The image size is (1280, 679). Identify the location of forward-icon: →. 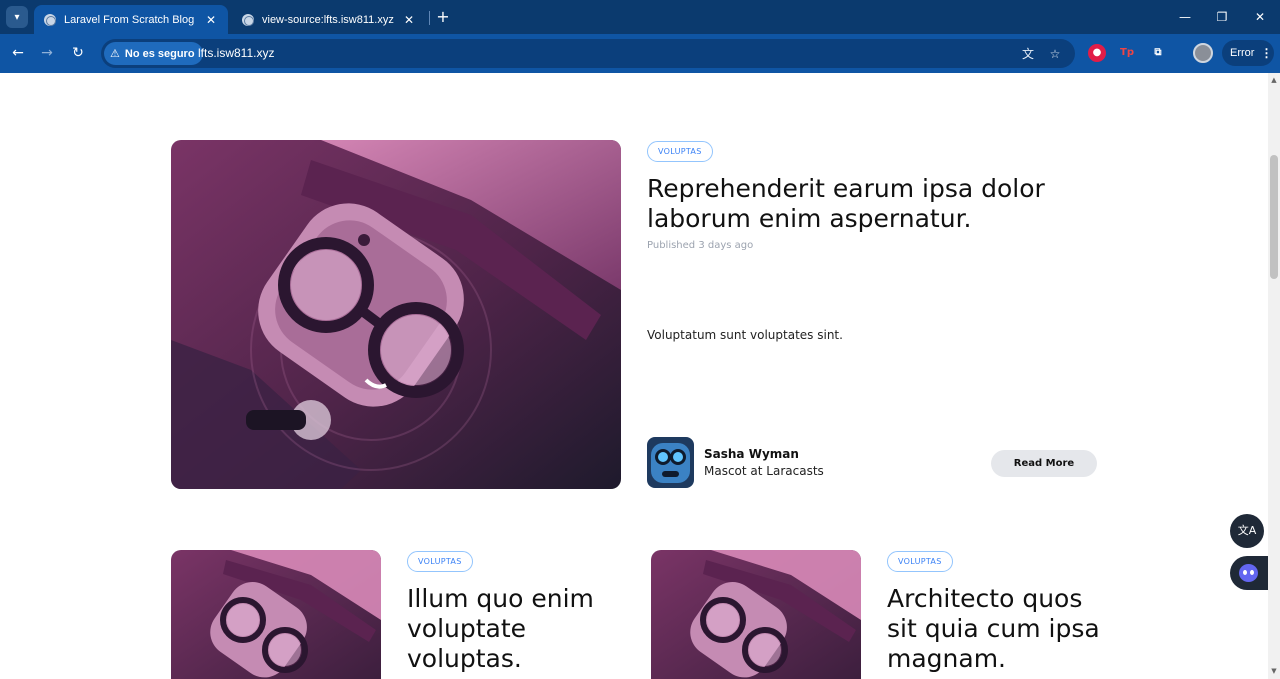
(47, 53).